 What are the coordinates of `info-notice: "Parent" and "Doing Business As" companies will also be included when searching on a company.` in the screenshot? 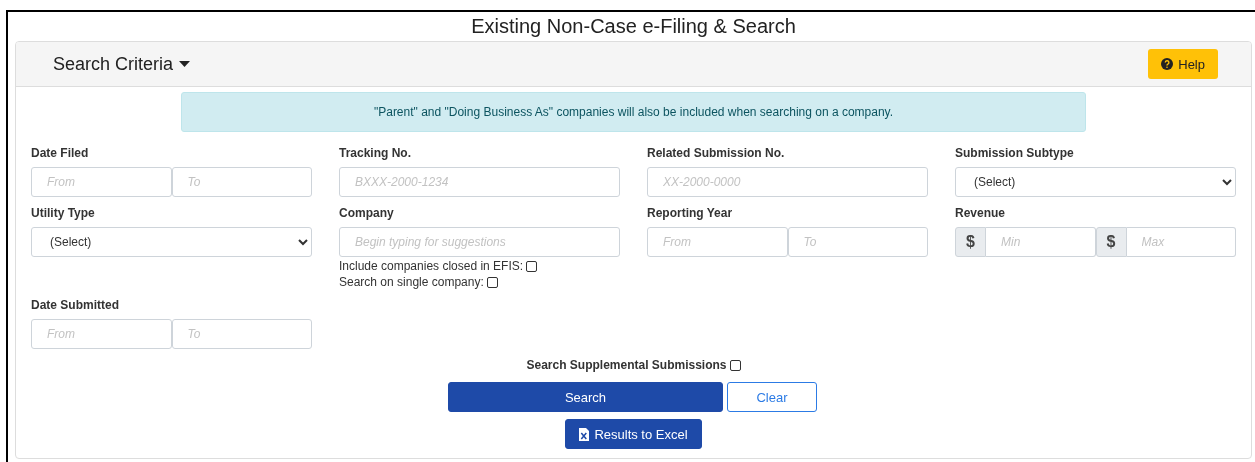 It's located at (633, 112).